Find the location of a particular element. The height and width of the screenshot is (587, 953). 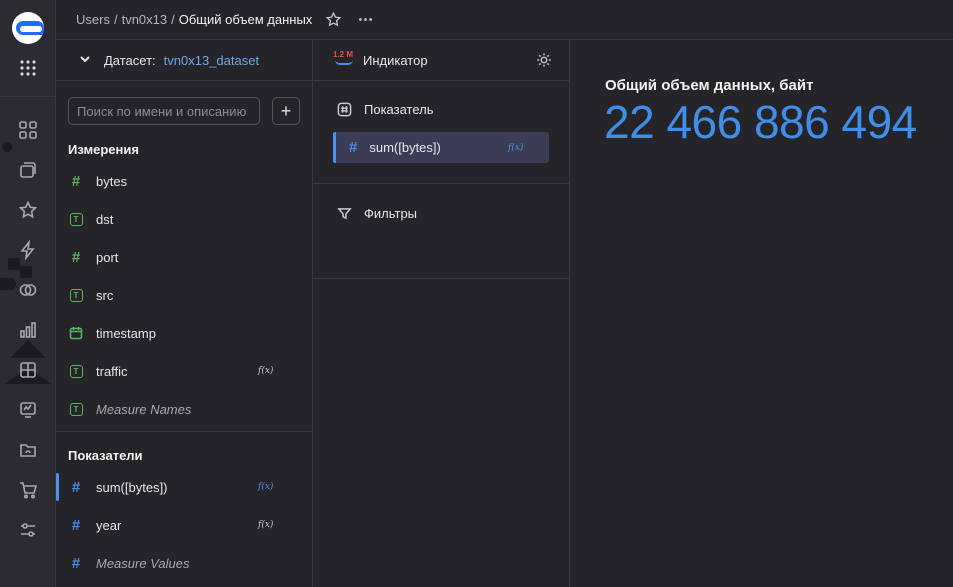

decor-triangle is located at coordinates (28, 349).